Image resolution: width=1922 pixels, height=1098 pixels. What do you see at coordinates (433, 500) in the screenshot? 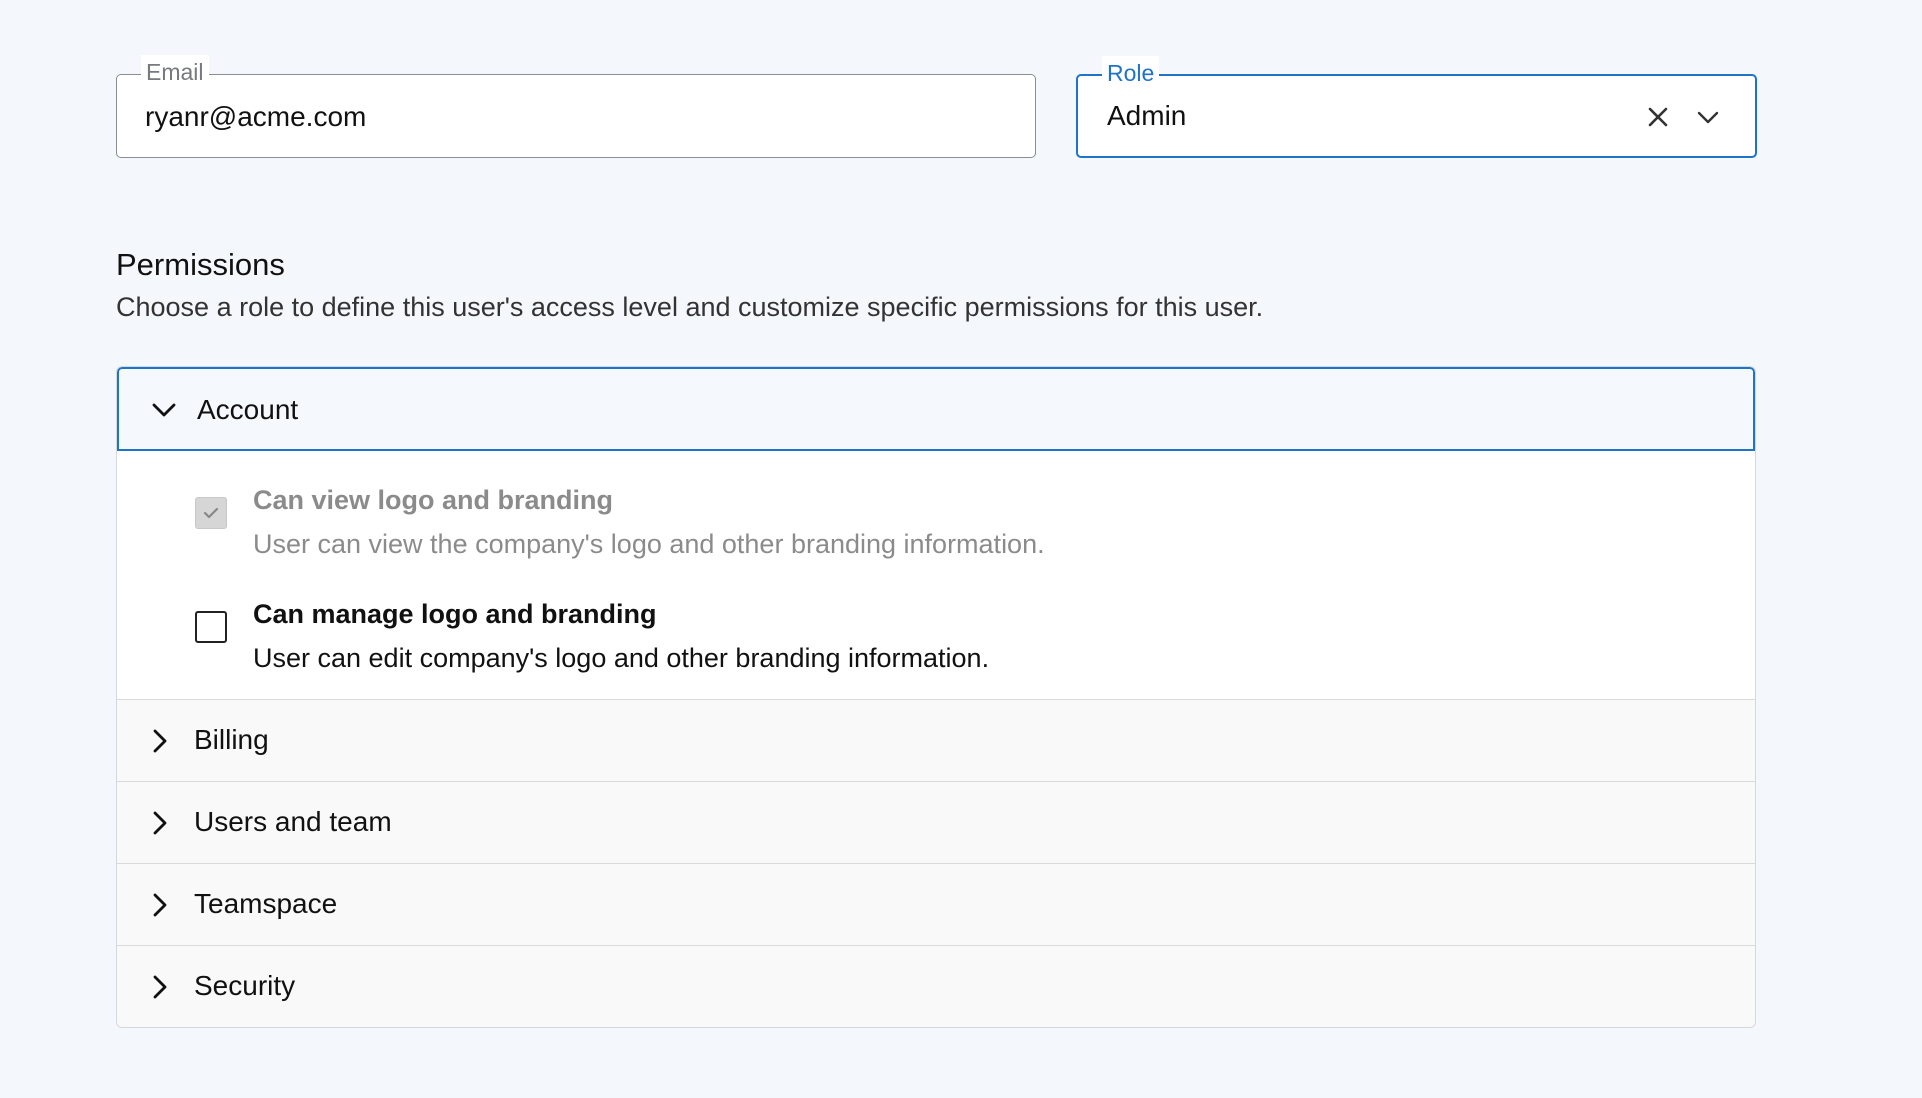
I see `permission-title: Can view logo and branding` at bounding box center [433, 500].